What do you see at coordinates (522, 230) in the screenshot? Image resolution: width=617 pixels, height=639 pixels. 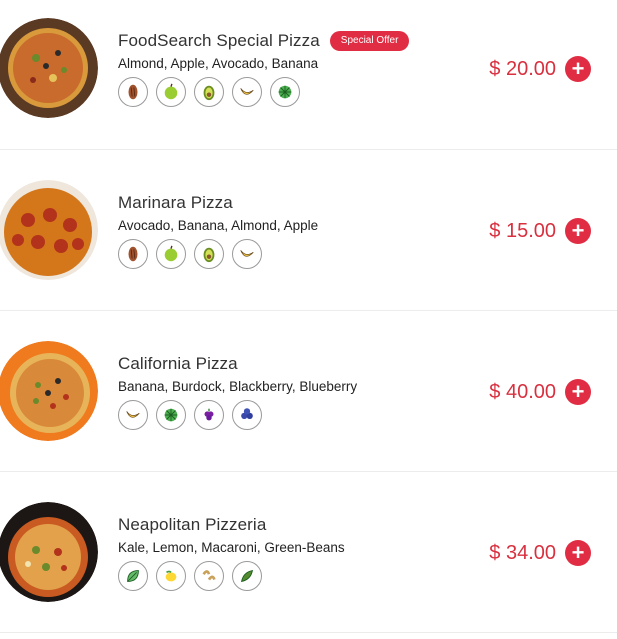 I see `item-price: $ 15.00` at bounding box center [522, 230].